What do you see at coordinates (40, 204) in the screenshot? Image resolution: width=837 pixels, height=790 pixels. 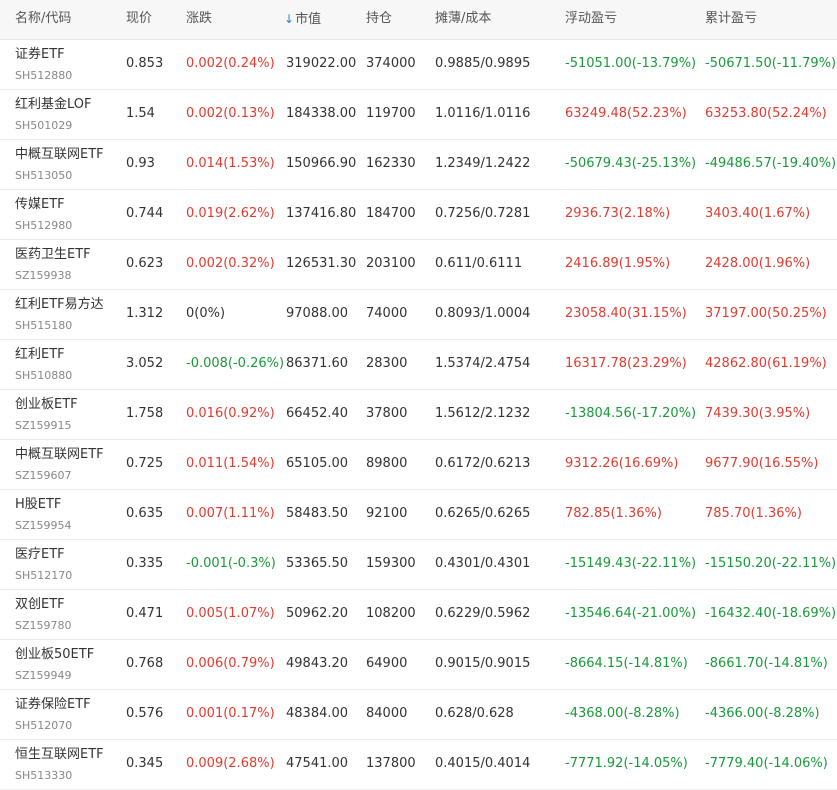 I see `fund-name: 传媒ETF` at bounding box center [40, 204].